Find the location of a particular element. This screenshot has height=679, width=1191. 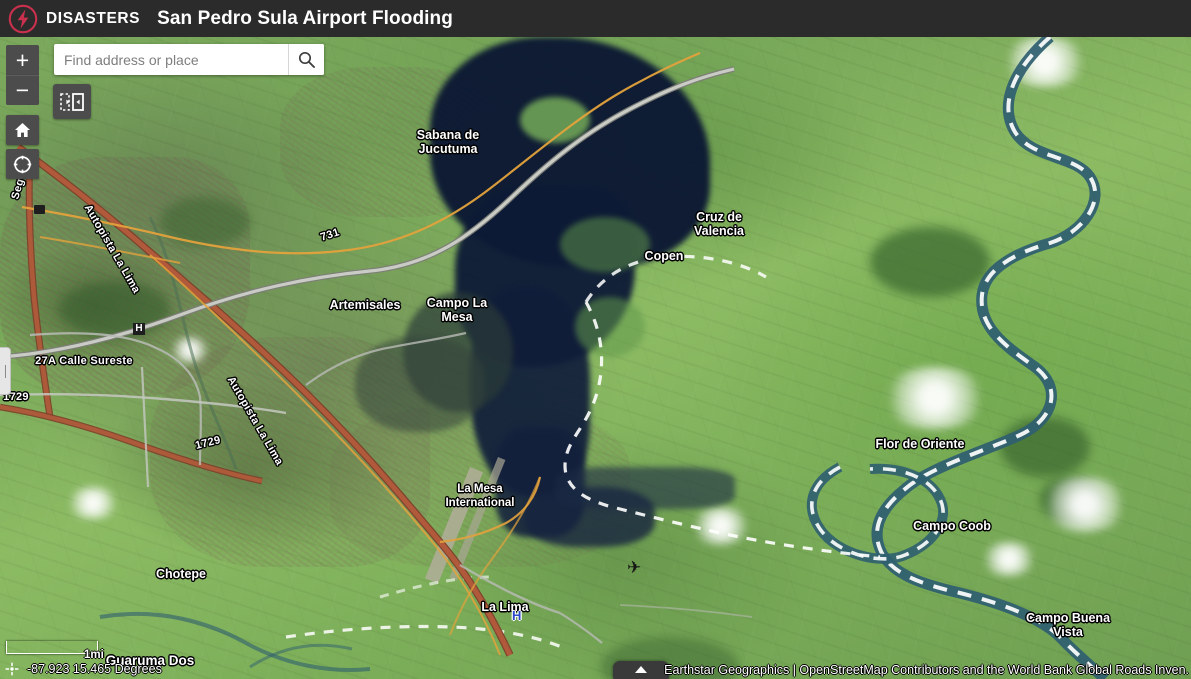

swipe-compare-button is located at coordinates (72, 101).